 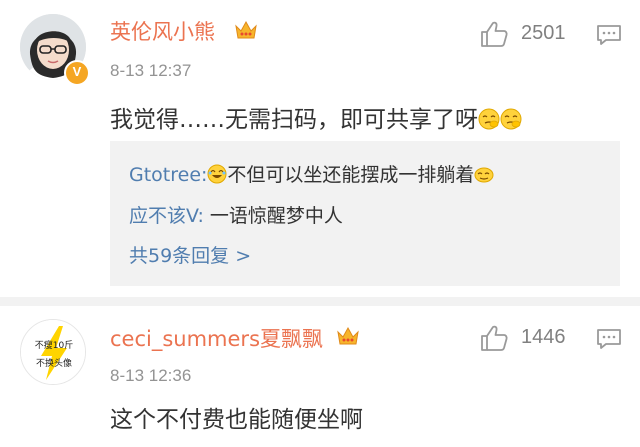 What do you see at coordinates (151, 375) in the screenshot?
I see `timestamp: 8-13 12:36` at bounding box center [151, 375].